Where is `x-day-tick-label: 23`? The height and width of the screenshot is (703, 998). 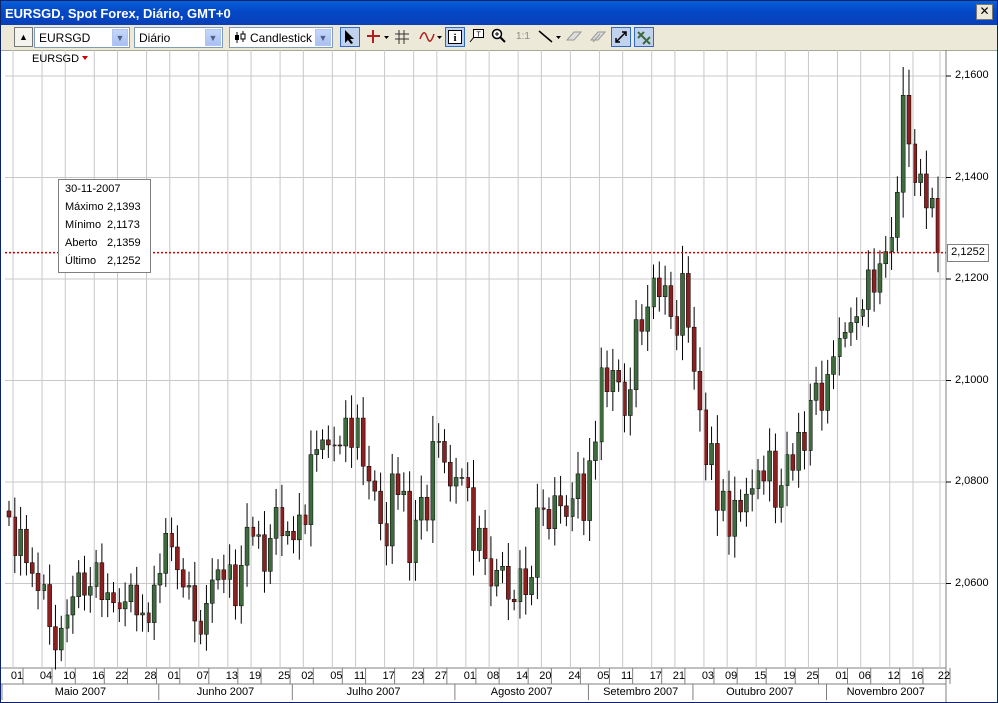 x-day-tick-label: 23 is located at coordinates (417, 676).